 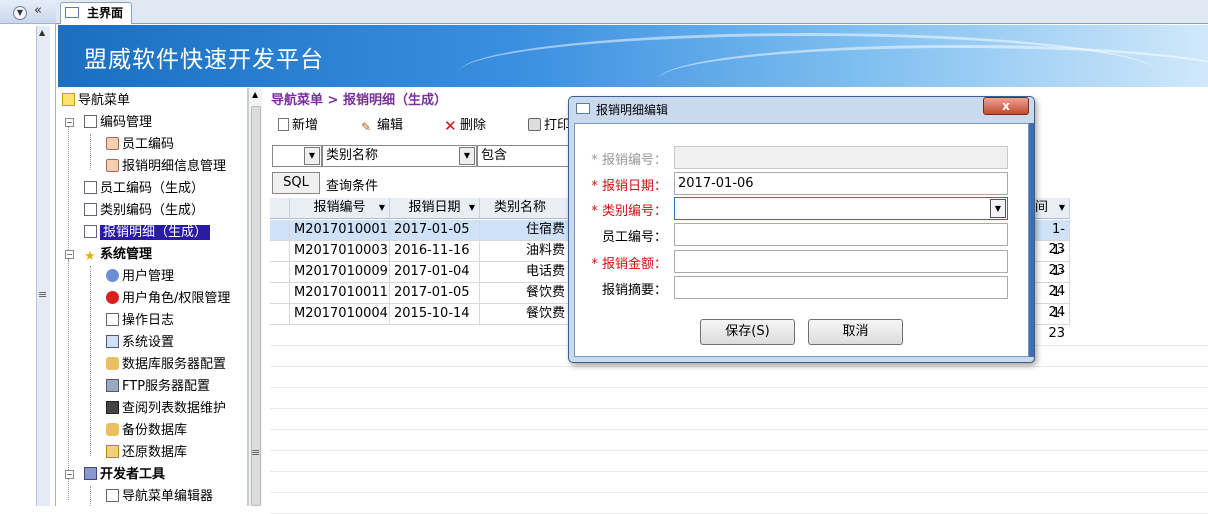 I want to click on tree-item: 报销明细（生成）, so click(x=147, y=233).